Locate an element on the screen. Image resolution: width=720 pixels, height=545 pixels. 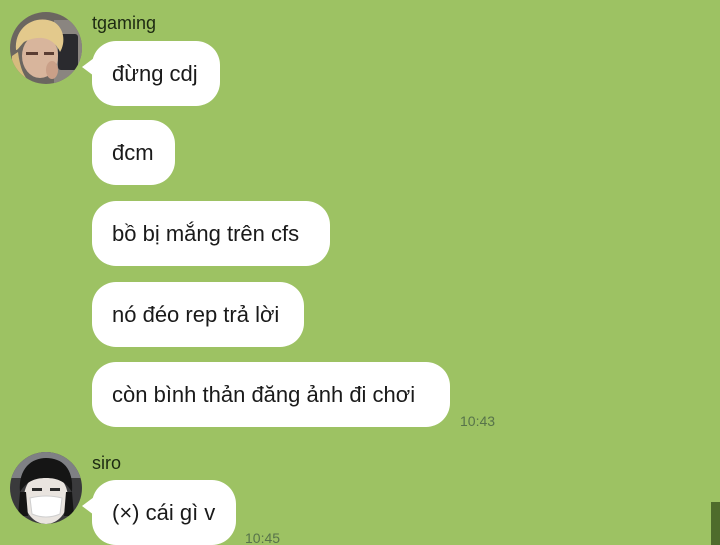
sender-name: siro is located at coordinates (107, 463).